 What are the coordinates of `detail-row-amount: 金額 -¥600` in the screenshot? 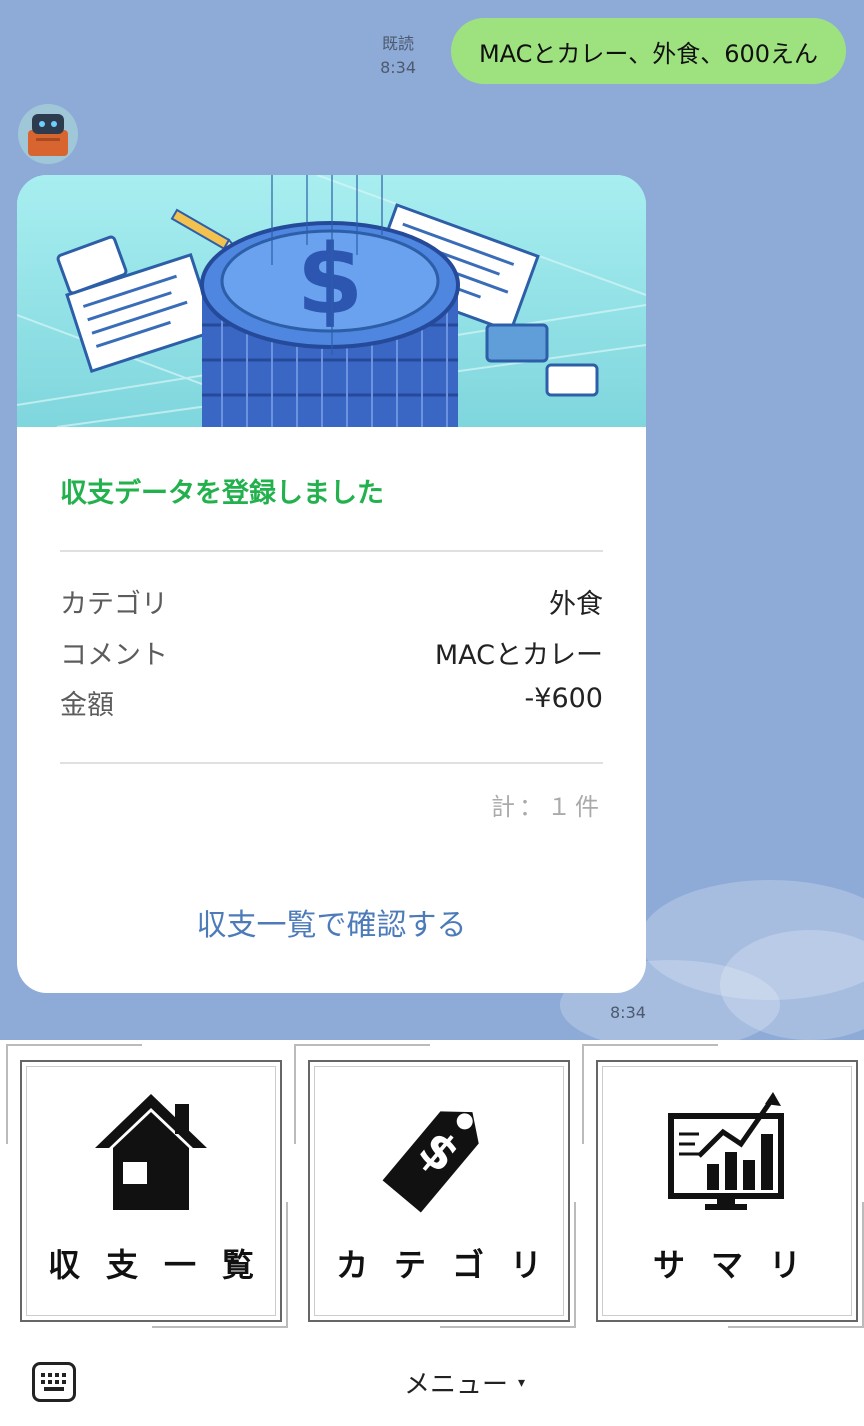 It's located at (331, 702).